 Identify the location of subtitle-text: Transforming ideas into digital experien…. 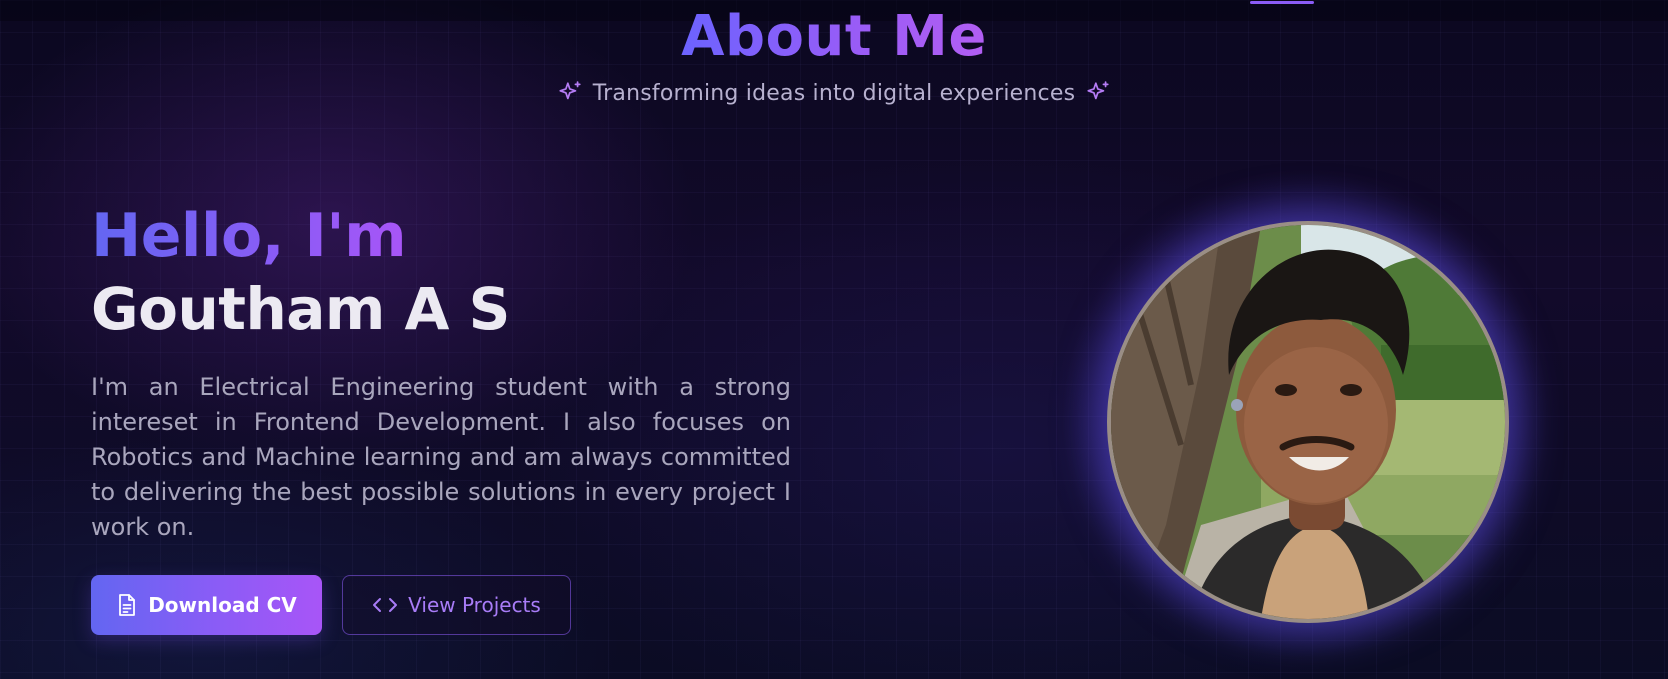
(834, 93).